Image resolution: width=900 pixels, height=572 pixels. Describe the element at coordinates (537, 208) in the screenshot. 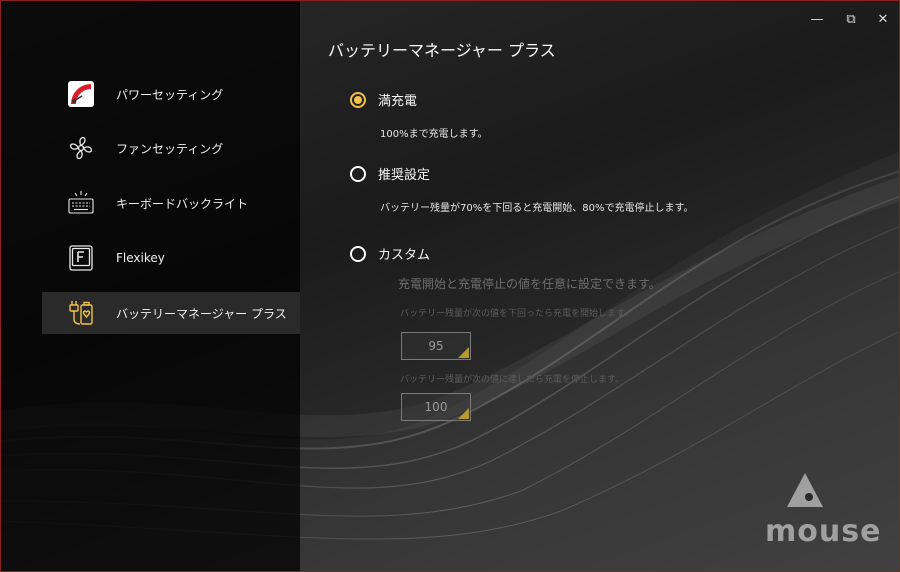

I see `option-description: バッテリー残量が70%を下回ると充電開始、80%で充電停止します。` at that location.